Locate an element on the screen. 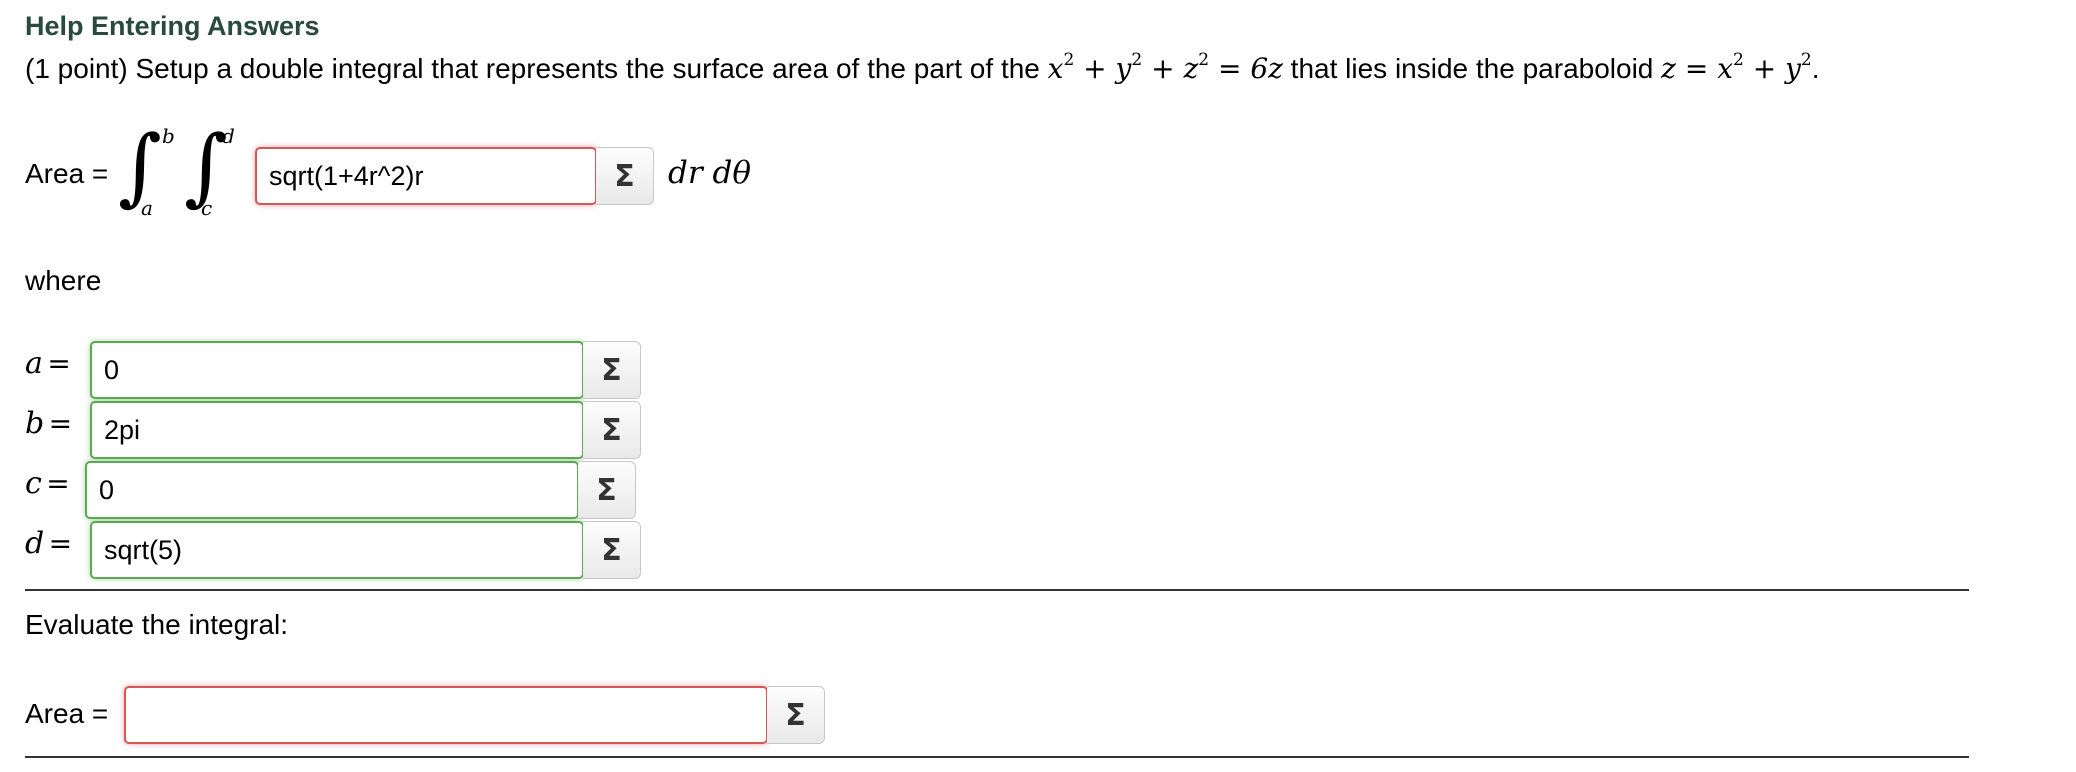 This screenshot has width=2076, height=772. differentials: dr dθ is located at coordinates (710, 173).